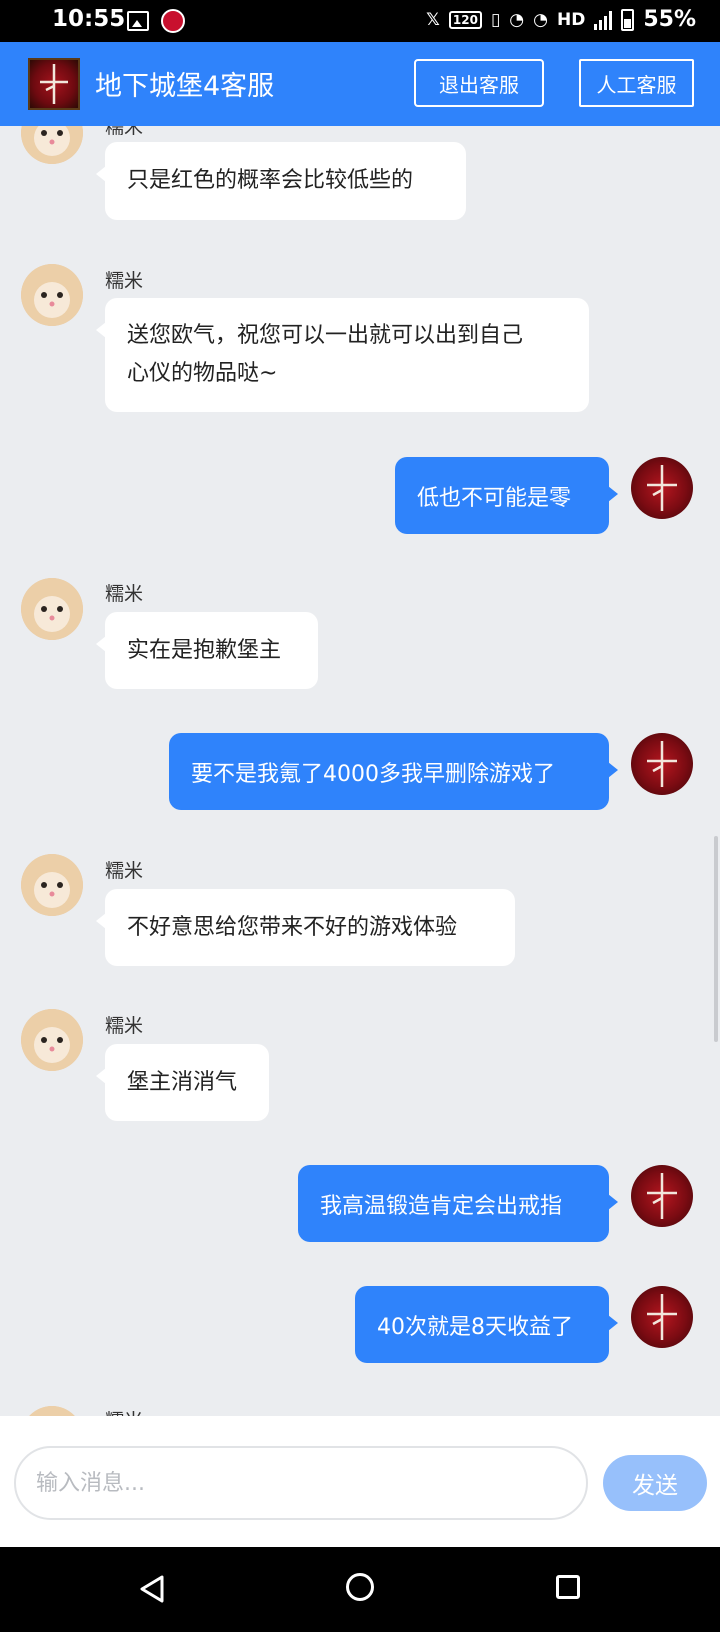 Image resolution: width=720 pixels, height=1632 pixels. Describe the element at coordinates (152, 1589) in the screenshot. I see `back-icon` at that location.